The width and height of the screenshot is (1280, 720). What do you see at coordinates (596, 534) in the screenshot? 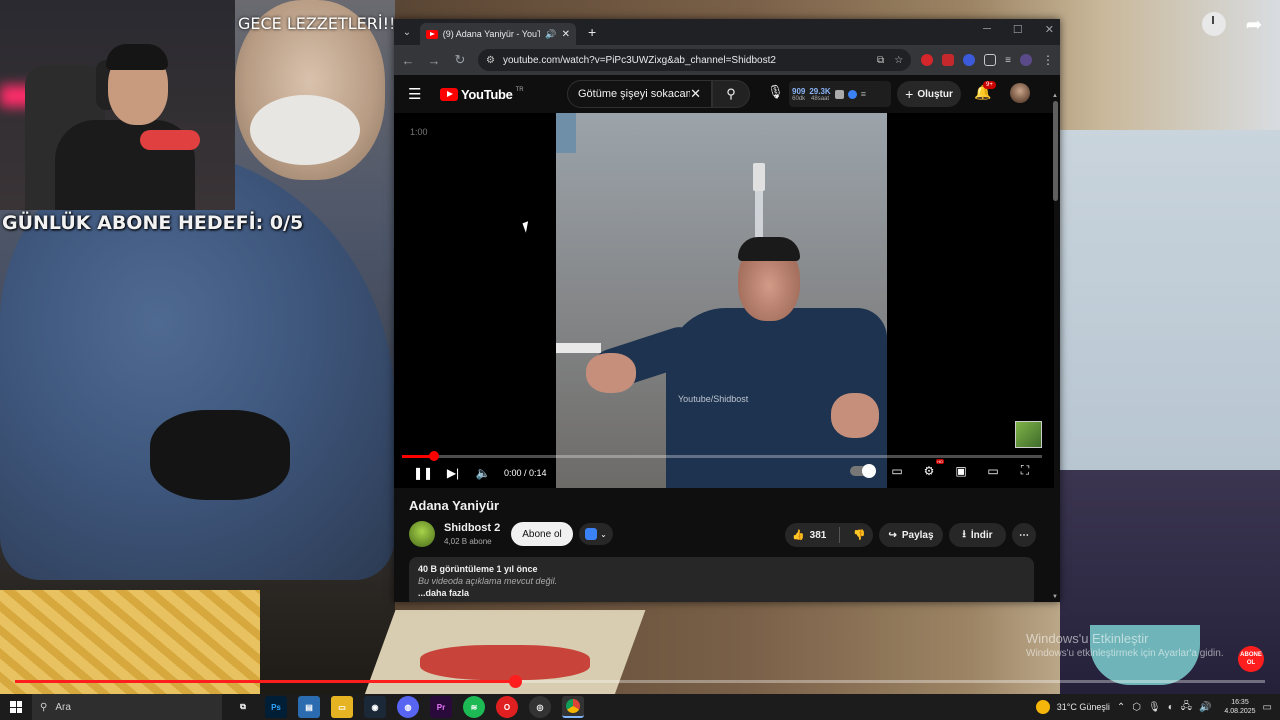
I see `extension-dropdown-button: ⌄` at bounding box center [596, 534].